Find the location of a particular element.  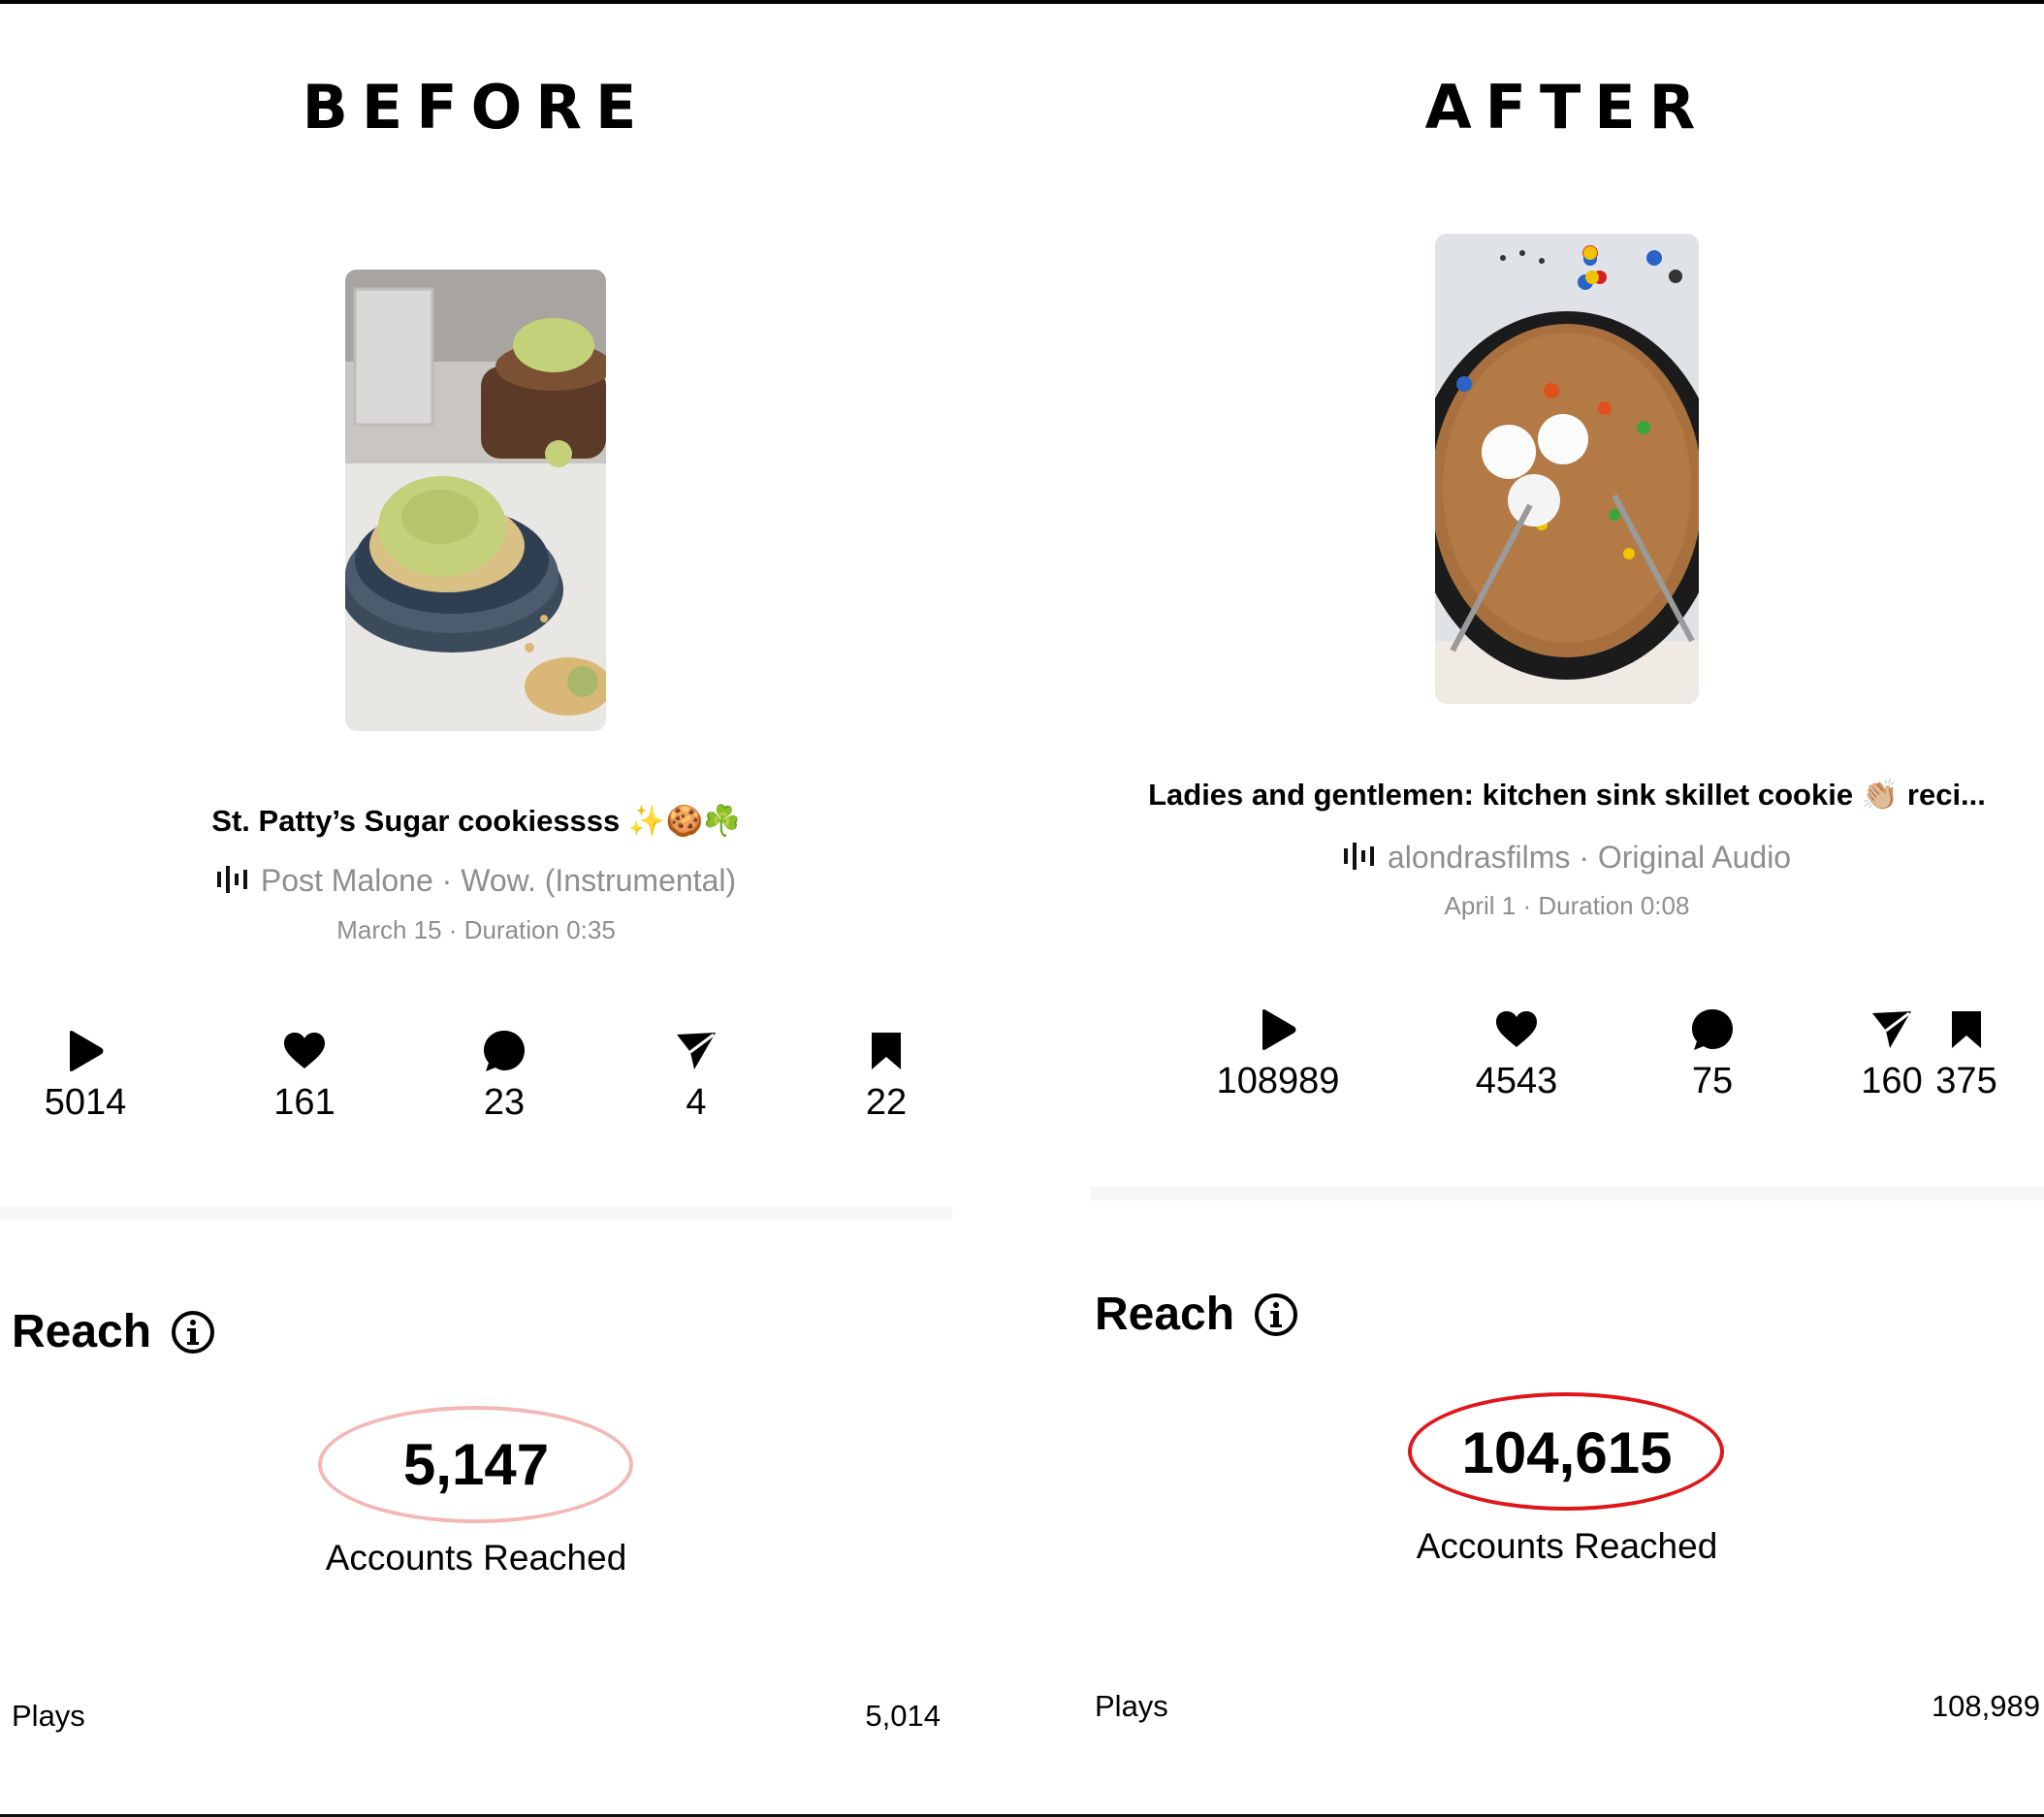

reel-meta: April 1 · Duration 0:08 is located at coordinates (1567, 906).